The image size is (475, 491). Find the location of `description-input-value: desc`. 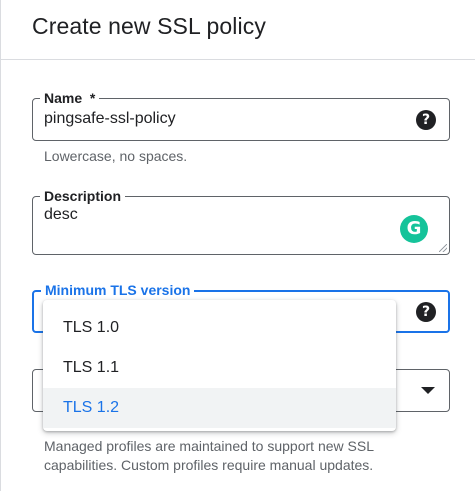

description-input-value: desc is located at coordinates (61, 215).